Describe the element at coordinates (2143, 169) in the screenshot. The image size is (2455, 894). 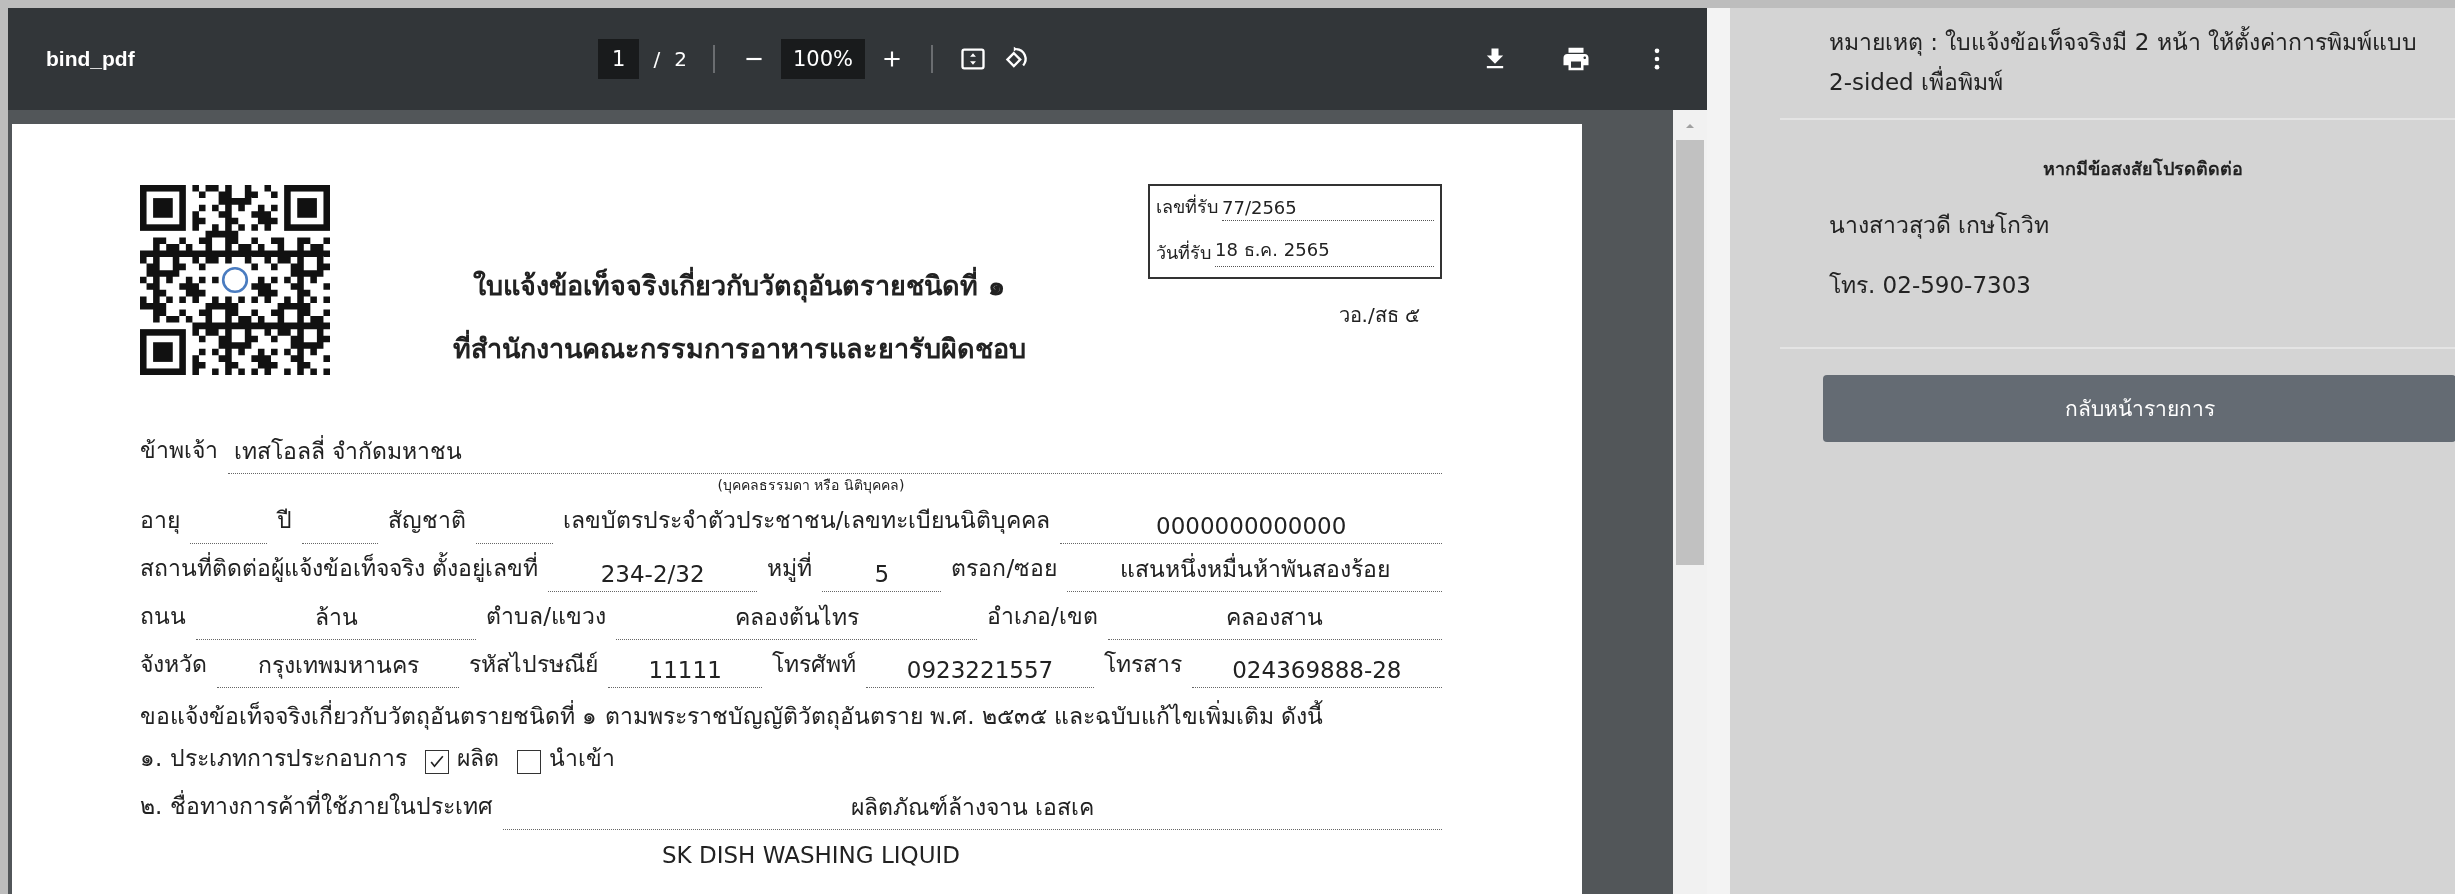
I see `contact-heading: หากมีข้อสงสัยโปรดติดต่อ` at that location.